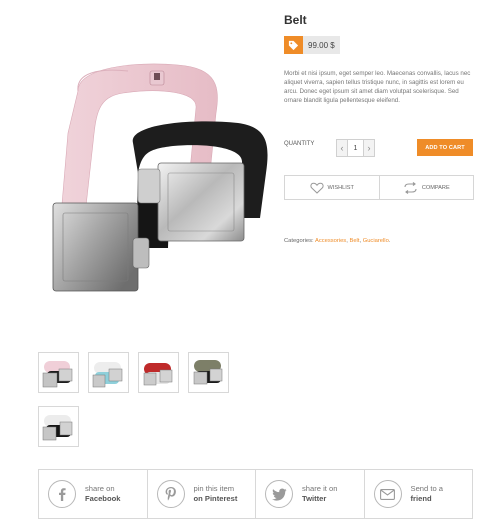  I want to click on product-actions: WISHLIST COMPARE, so click(379, 187).